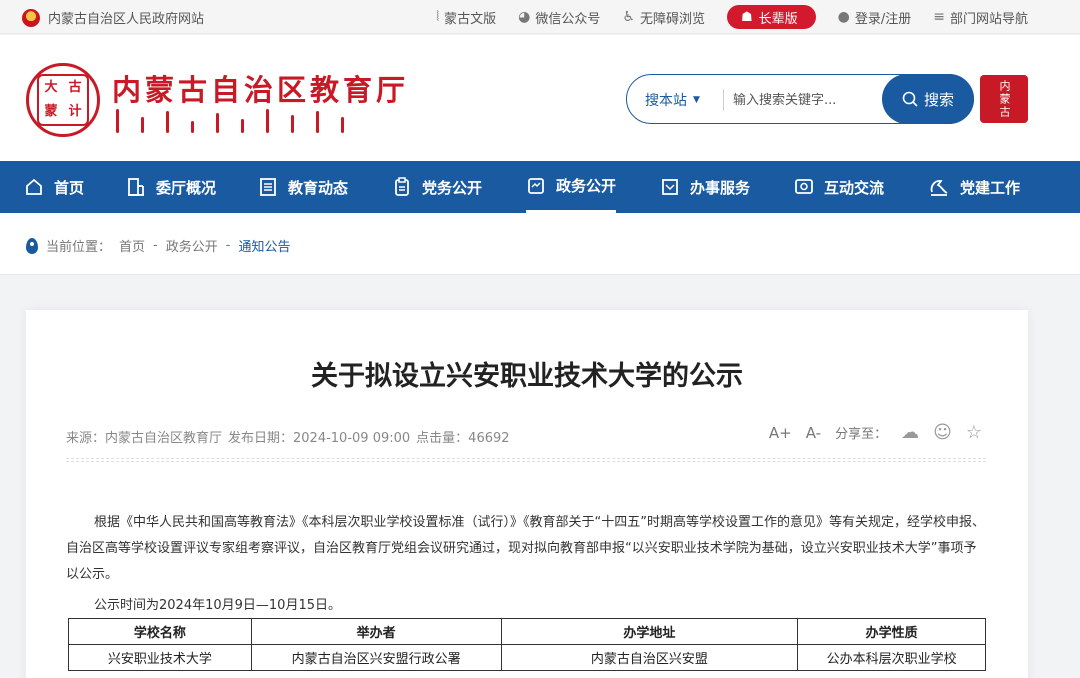 The image size is (1080, 678). I want to click on search-button-label: 搜索, so click(938, 99).